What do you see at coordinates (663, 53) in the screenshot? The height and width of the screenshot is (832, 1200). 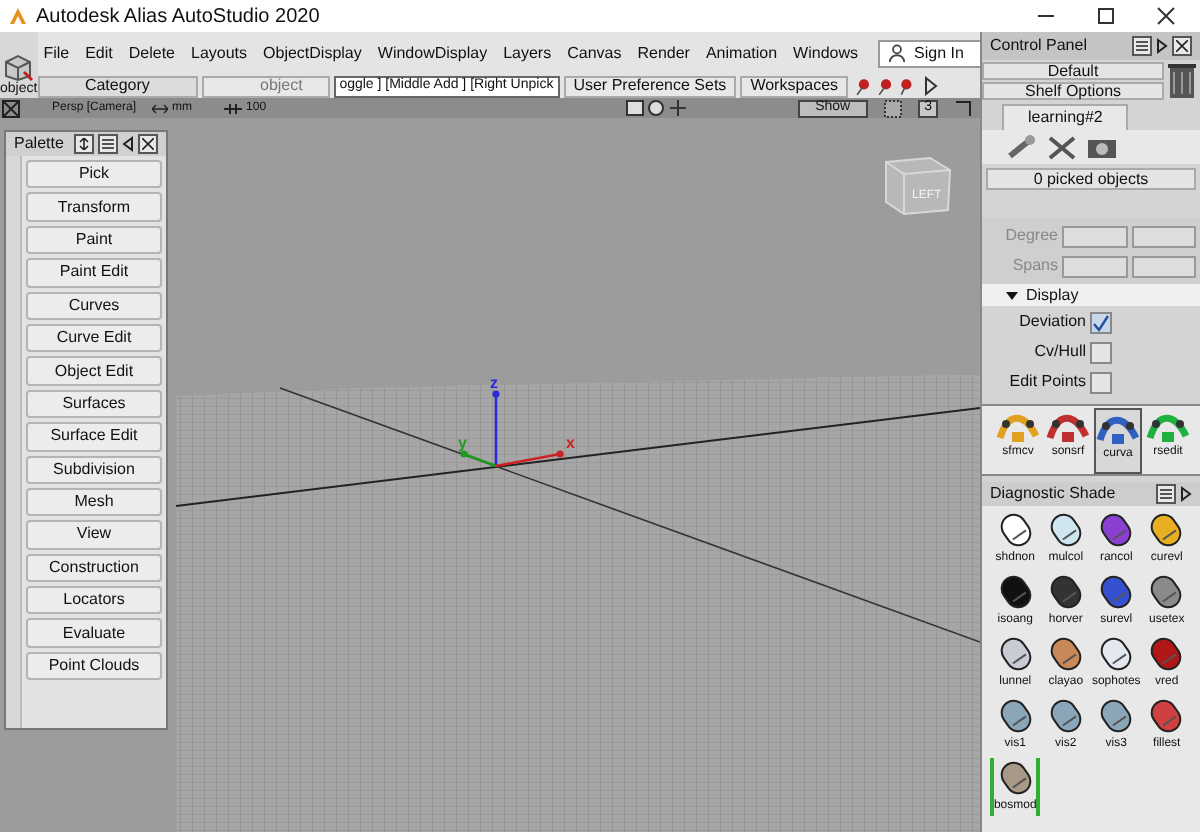 I see `menu-item: Render` at bounding box center [663, 53].